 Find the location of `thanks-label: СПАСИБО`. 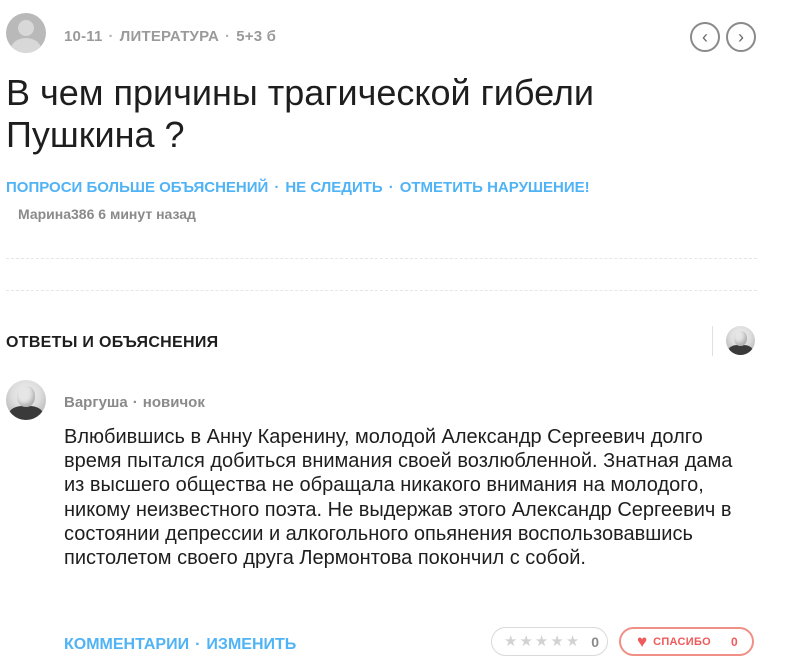

thanks-label: СПАСИБО is located at coordinates (682, 641).